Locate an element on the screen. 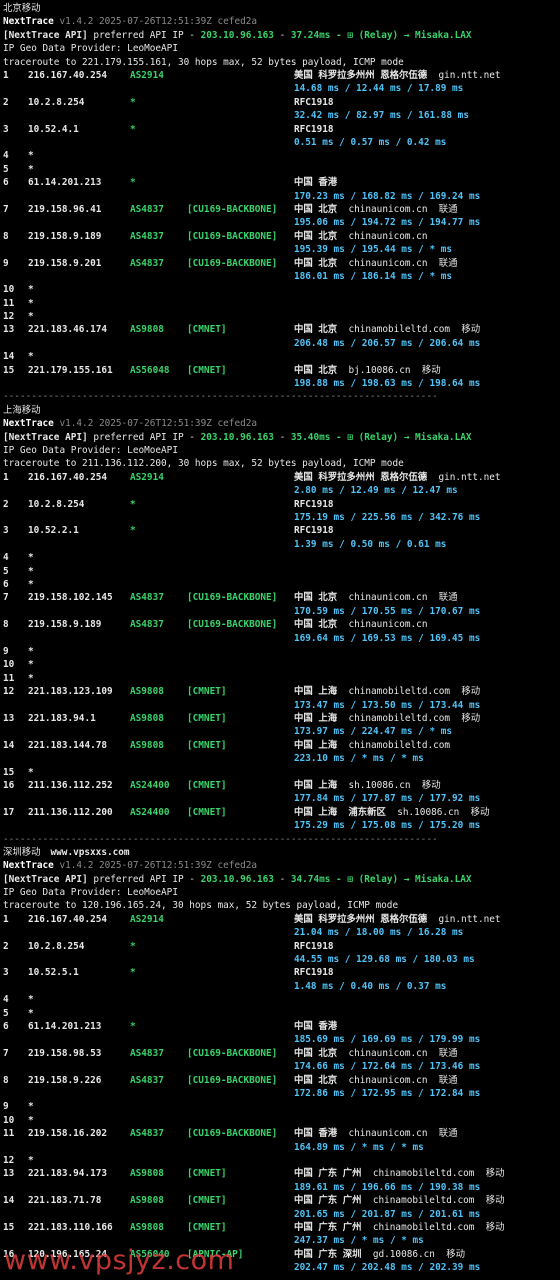 This screenshot has height=1280, width=560. hop-number: 2 is located at coordinates (6, 946).